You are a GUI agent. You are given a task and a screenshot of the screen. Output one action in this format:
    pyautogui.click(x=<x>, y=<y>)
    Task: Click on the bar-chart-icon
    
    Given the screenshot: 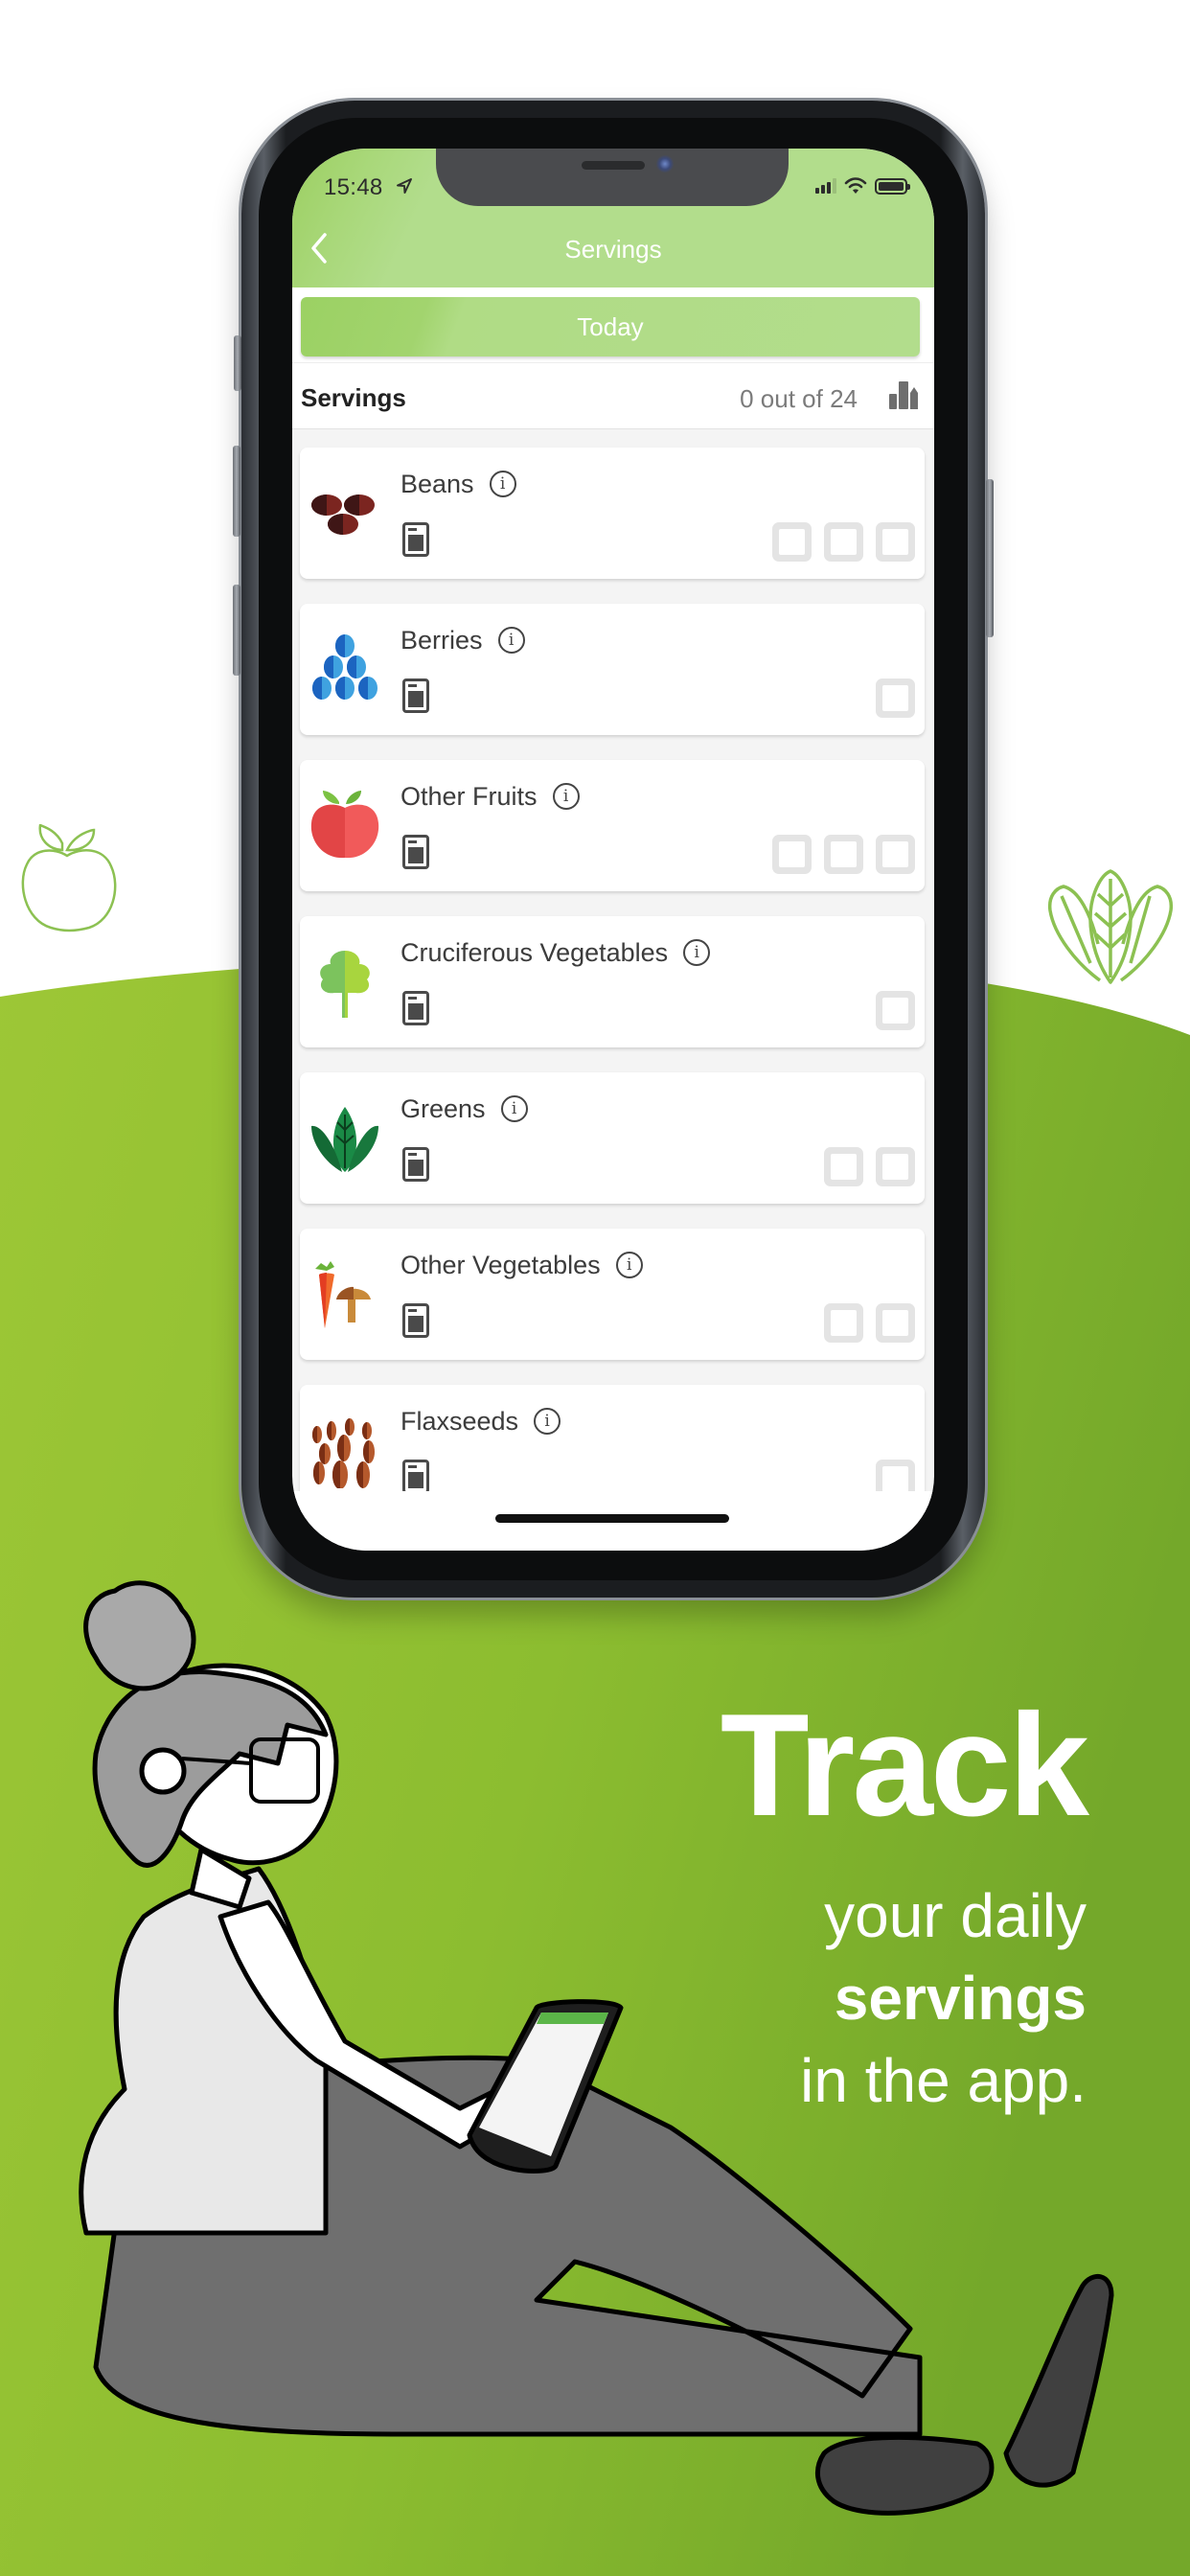 What is the action you would take?
    pyautogui.click(x=904, y=395)
    